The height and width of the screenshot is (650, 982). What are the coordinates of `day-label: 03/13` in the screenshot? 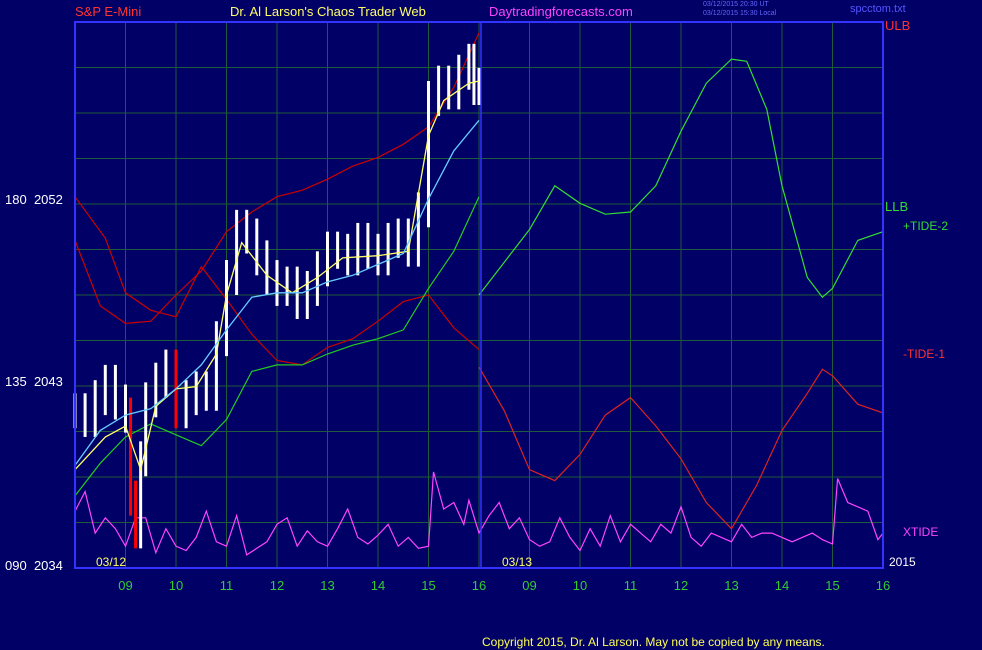 It's located at (517, 562).